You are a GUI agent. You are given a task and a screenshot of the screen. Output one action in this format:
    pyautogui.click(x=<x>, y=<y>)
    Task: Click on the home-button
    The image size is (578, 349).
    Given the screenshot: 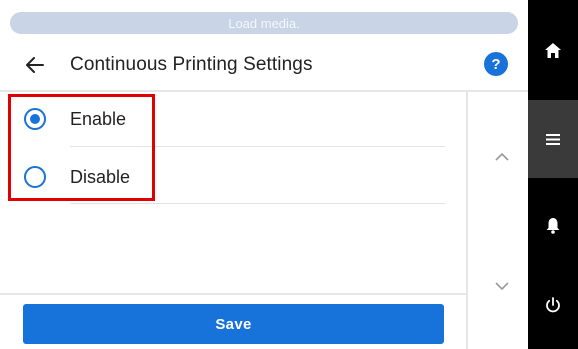 What is the action you would take?
    pyautogui.click(x=553, y=50)
    